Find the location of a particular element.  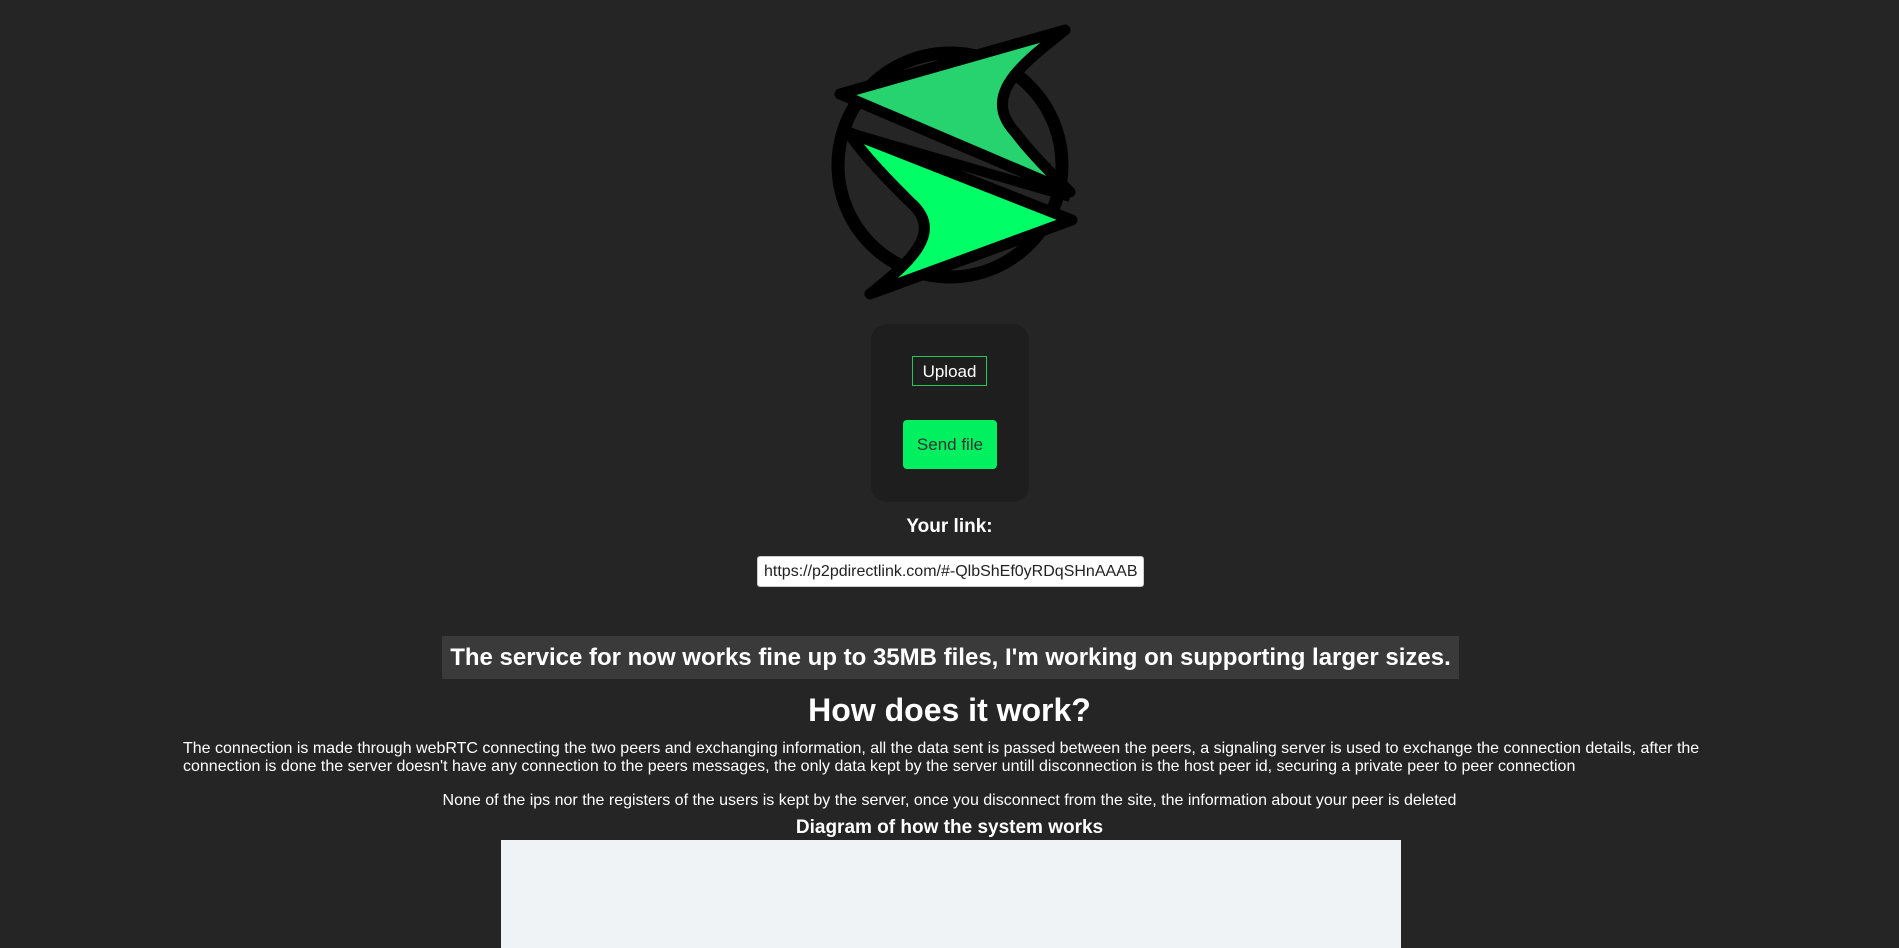

send-file-button: Send file is located at coordinates (950, 444).